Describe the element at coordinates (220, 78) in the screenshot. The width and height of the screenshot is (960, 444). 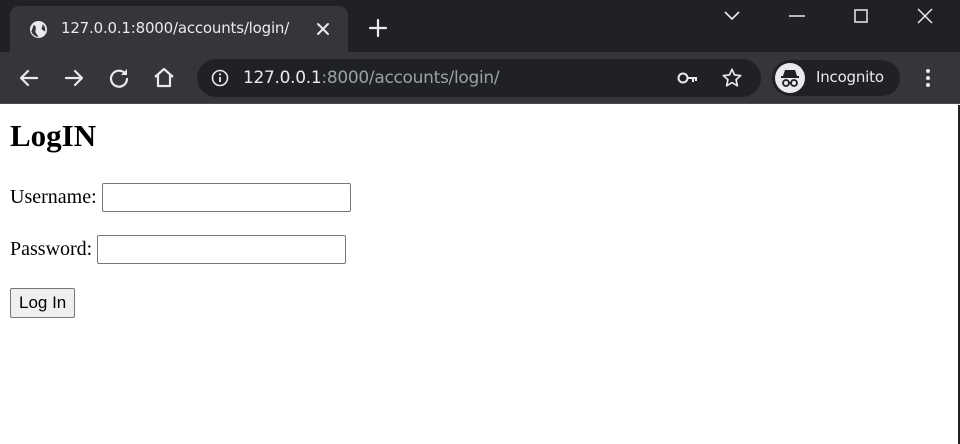
I see `info-icon` at that location.